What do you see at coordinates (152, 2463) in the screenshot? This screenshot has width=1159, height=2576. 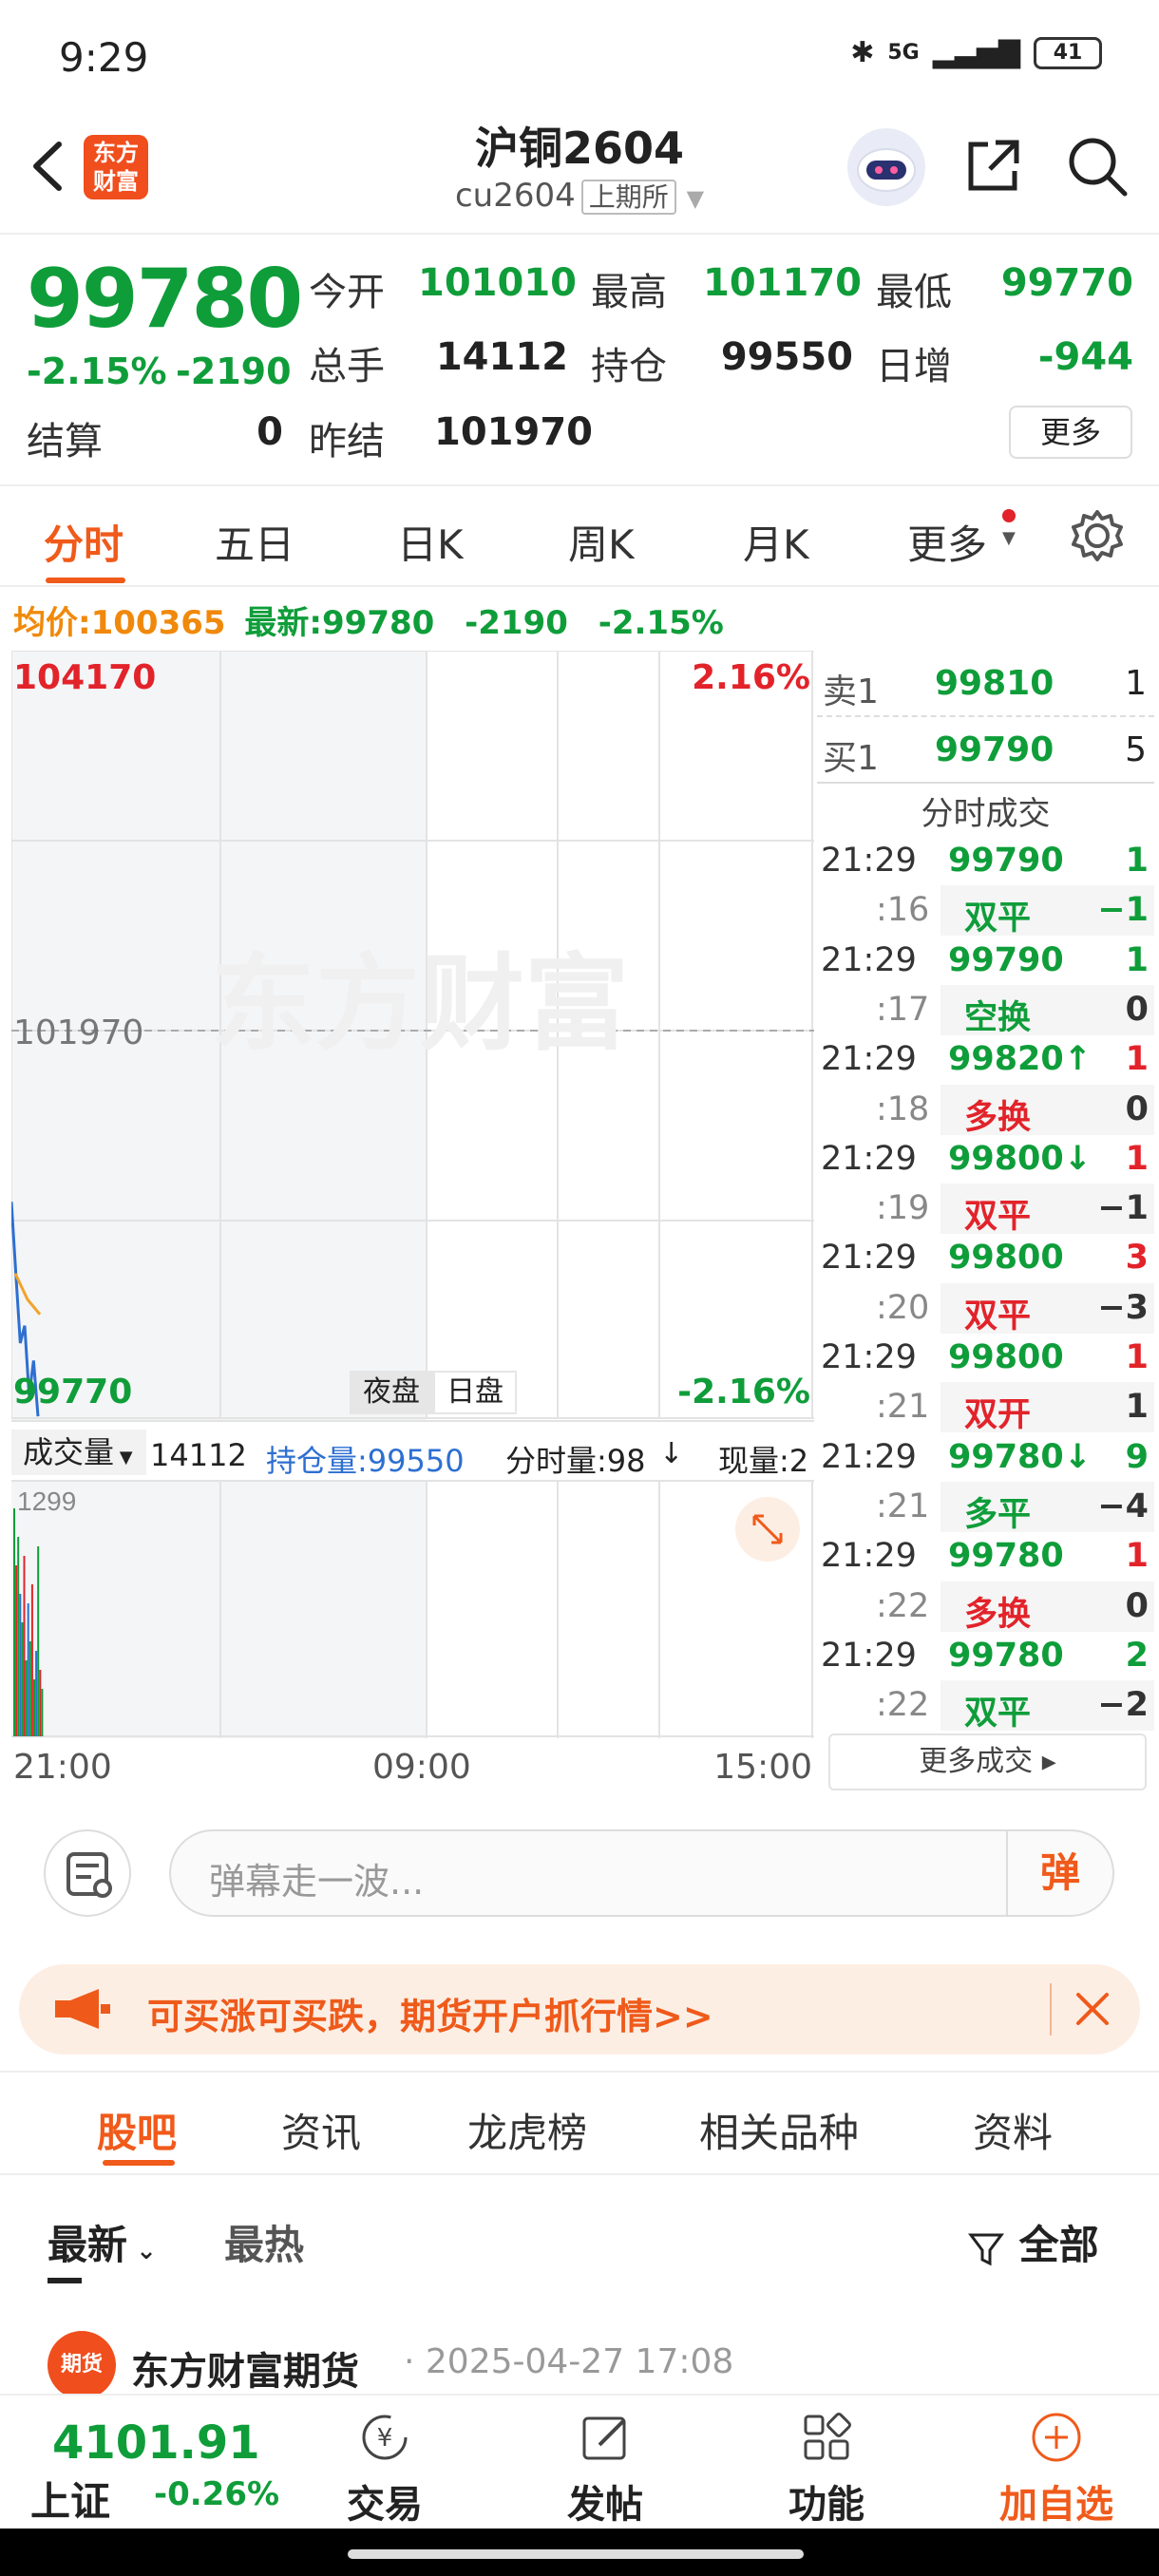 I see `index-widget: 4101.91 上证 -0.26%` at bounding box center [152, 2463].